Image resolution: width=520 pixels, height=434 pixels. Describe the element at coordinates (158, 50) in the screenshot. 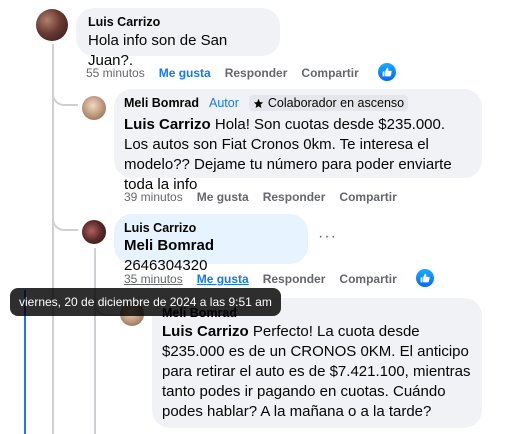

I see `comment-text: Hola info son de San Juan?.` at that location.